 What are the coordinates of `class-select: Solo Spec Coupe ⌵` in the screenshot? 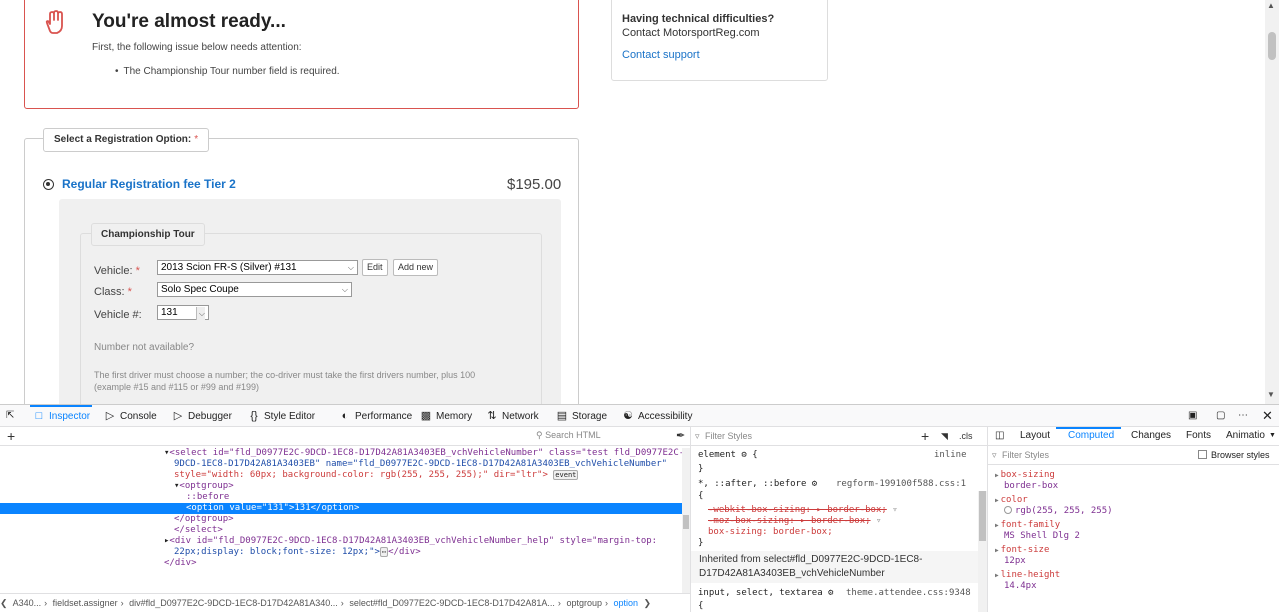 It's located at (254, 289).